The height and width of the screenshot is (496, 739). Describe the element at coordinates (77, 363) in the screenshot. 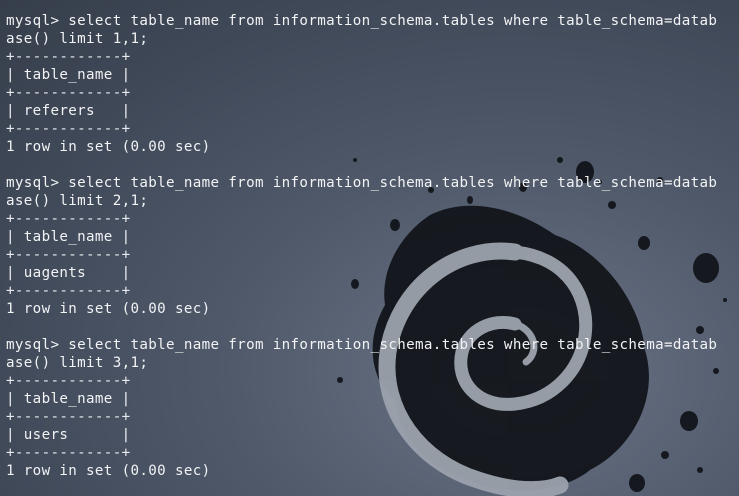

I see `command-line: ase() limit 3,1;` at that location.